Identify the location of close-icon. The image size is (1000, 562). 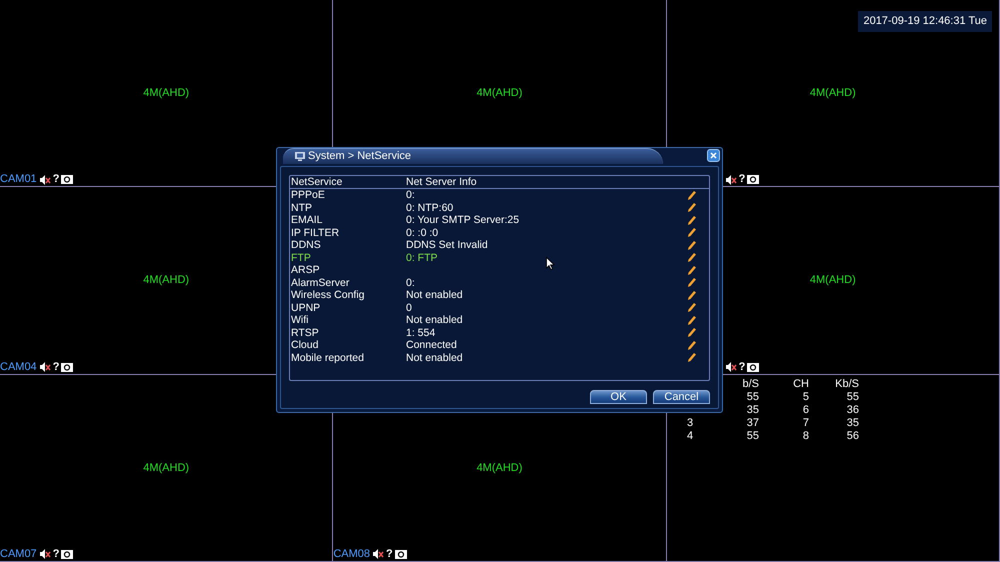
(713, 155).